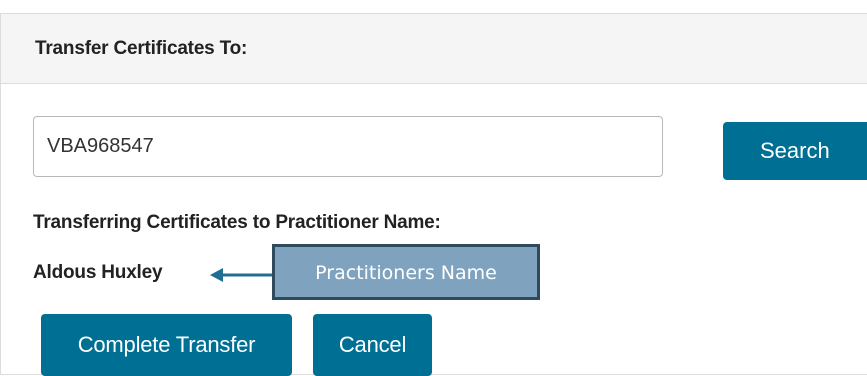 The height and width of the screenshot is (376, 867). Describe the element at coordinates (242, 275) in the screenshot. I see `arrow-left-icon` at that location.